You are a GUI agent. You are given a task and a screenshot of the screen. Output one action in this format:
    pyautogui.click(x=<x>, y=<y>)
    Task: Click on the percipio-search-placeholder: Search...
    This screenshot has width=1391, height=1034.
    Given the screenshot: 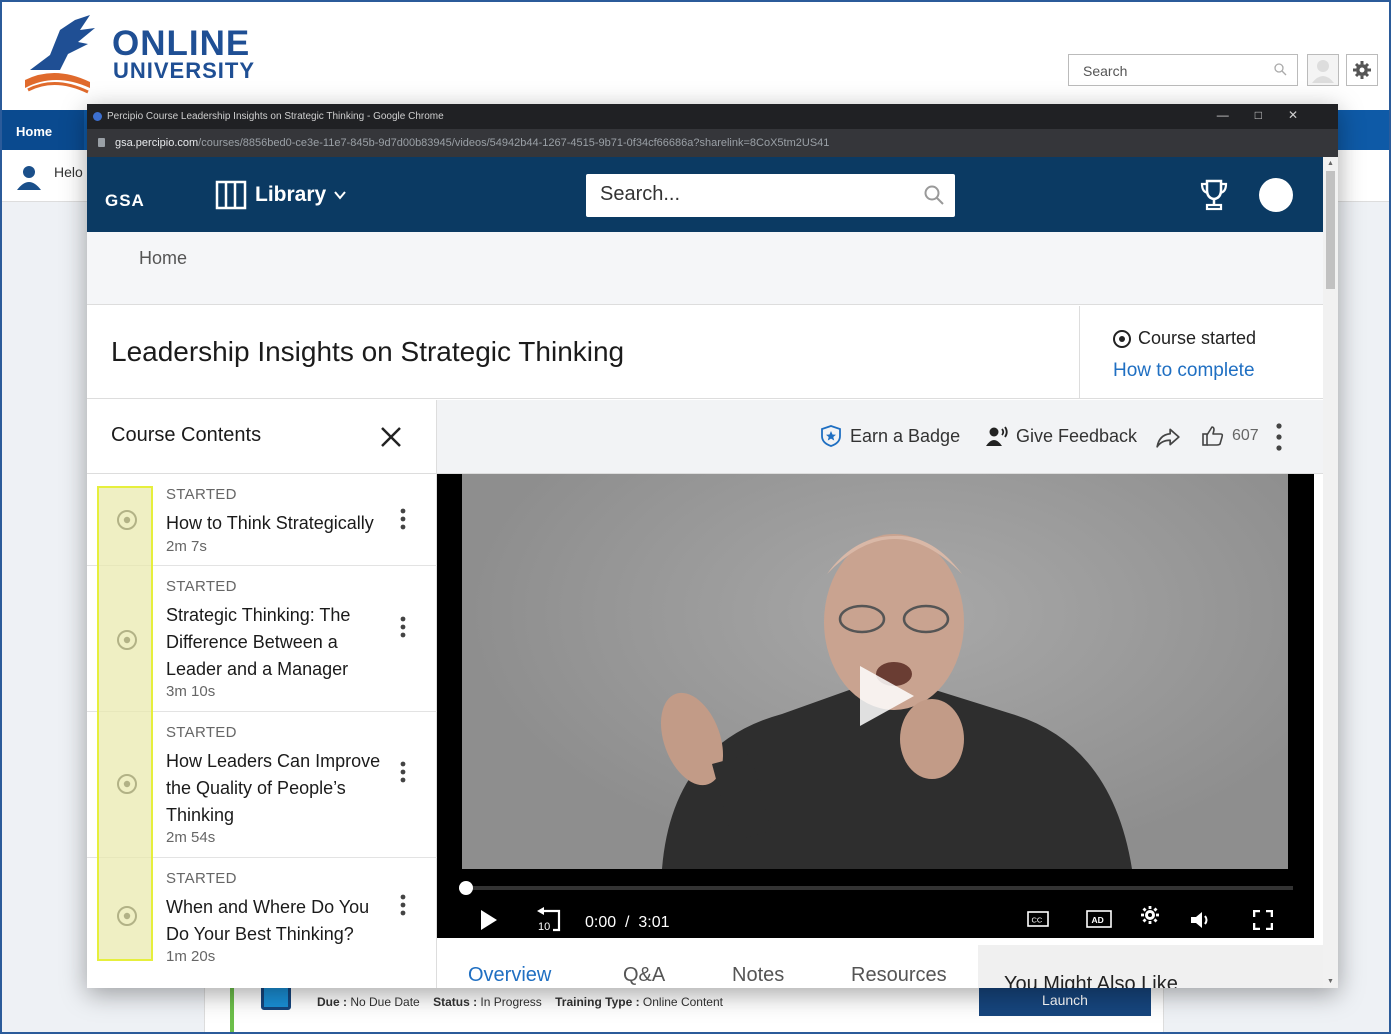 What is the action you would take?
    pyautogui.click(x=640, y=194)
    